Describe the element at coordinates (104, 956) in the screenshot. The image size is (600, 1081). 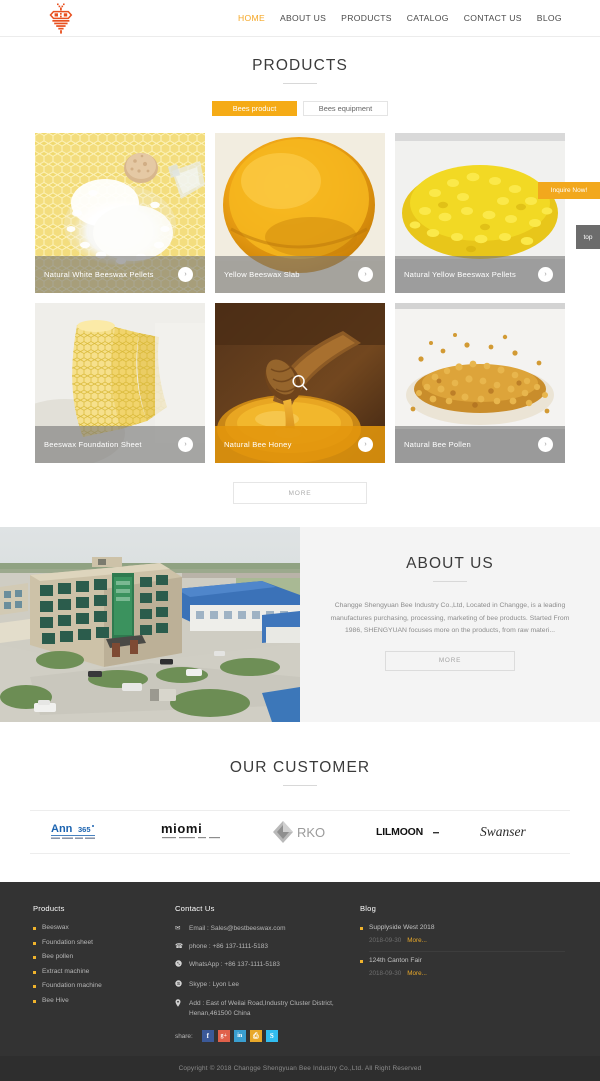
I see `footer-list-item: Bee pollen` at that location.